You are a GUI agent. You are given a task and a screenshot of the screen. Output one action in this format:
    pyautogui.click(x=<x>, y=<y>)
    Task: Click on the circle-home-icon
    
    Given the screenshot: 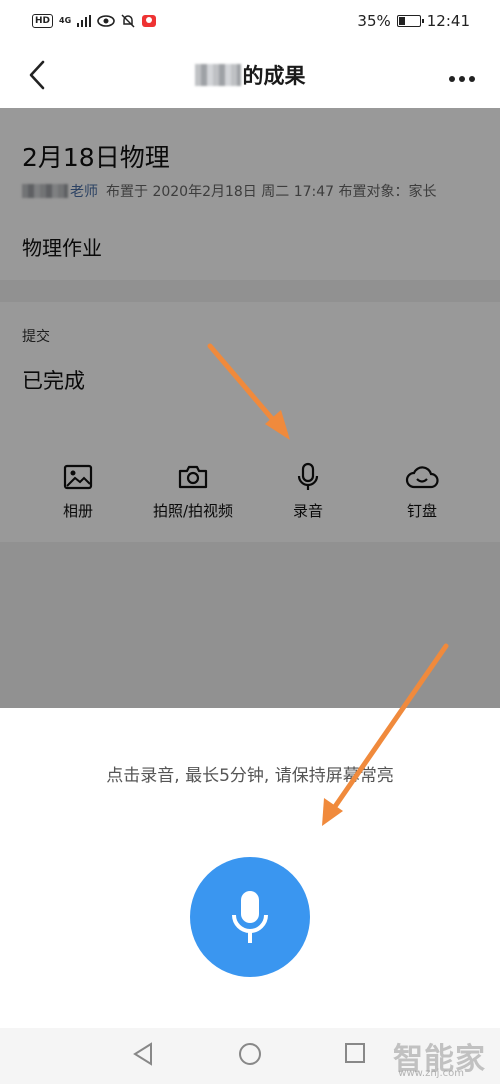 What is the action you would take?
    pyautogui.click(x=250, y=1054)
    